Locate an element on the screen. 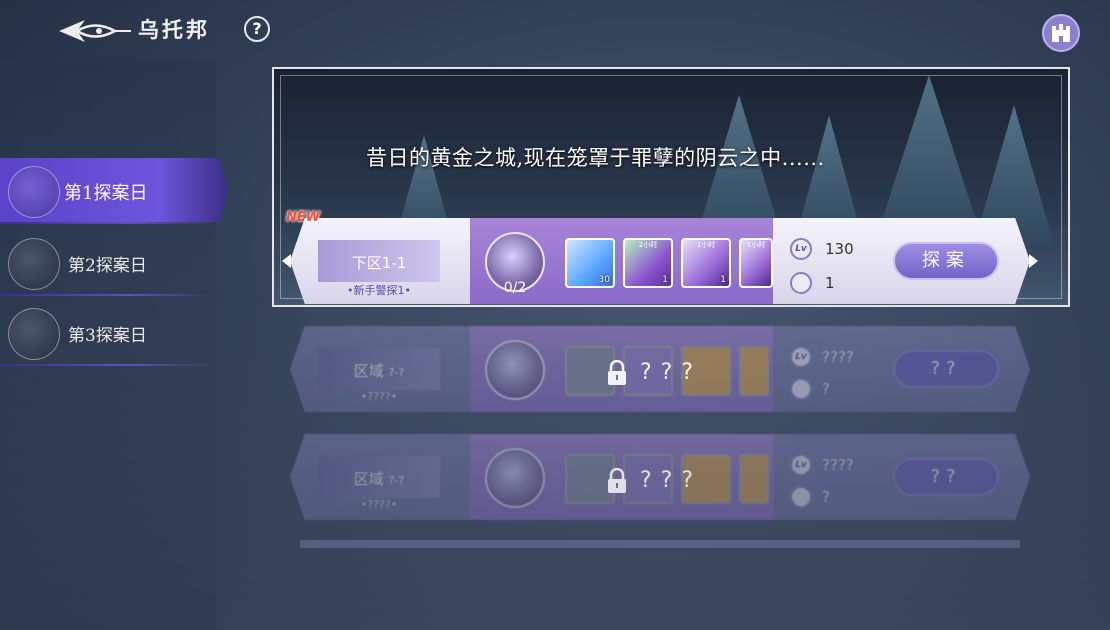 The height and width of the screenshot is (630, 1110). next-stage-edge is located at coordinates (660, 544).